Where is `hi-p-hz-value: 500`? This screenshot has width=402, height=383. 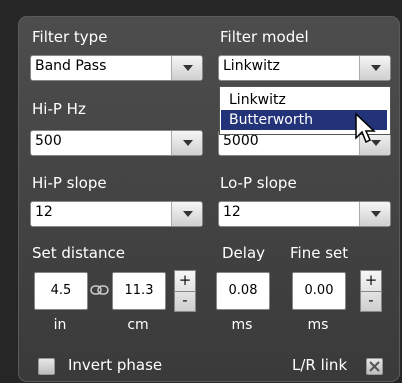
hi-p-hz-value: 500 is located at coordinates (48, 141).